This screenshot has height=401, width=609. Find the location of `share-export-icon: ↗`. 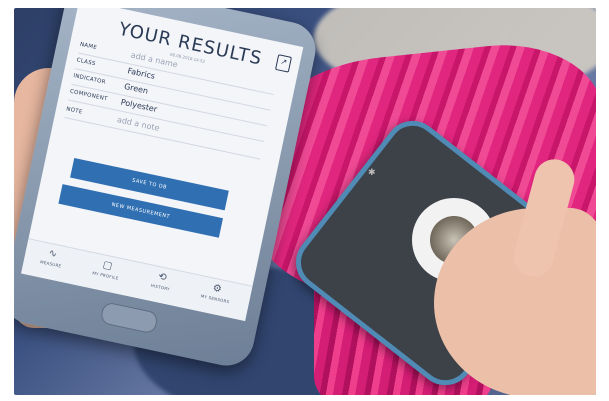

share-export-icon: ↗ is located at coordinates (283, 63).